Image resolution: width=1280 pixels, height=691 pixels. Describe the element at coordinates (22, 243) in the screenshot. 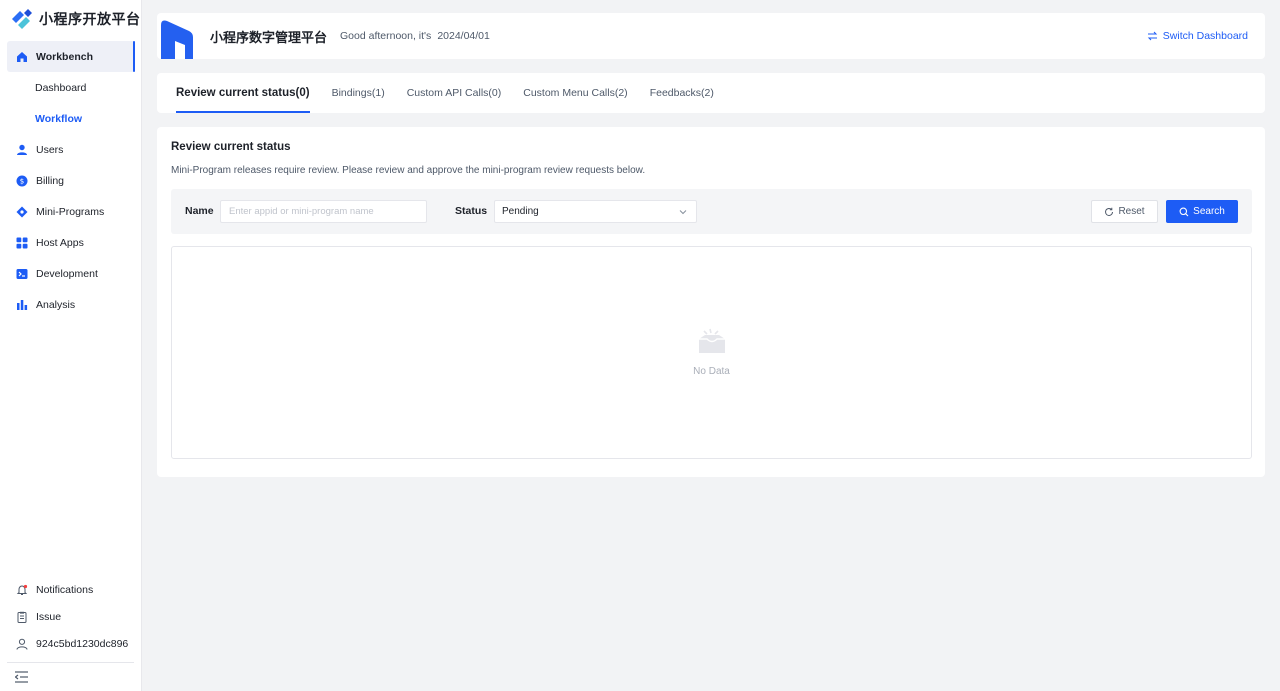

I see `apps-grid-icon` at that location.